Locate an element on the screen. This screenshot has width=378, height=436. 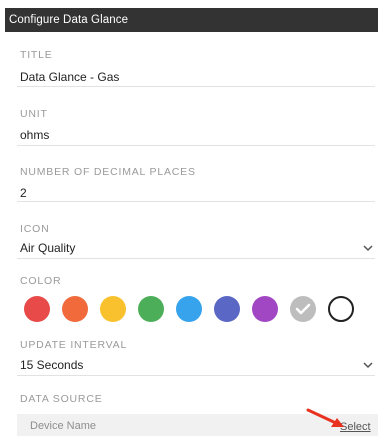
unit-underline is located at coordinates (196, 145).